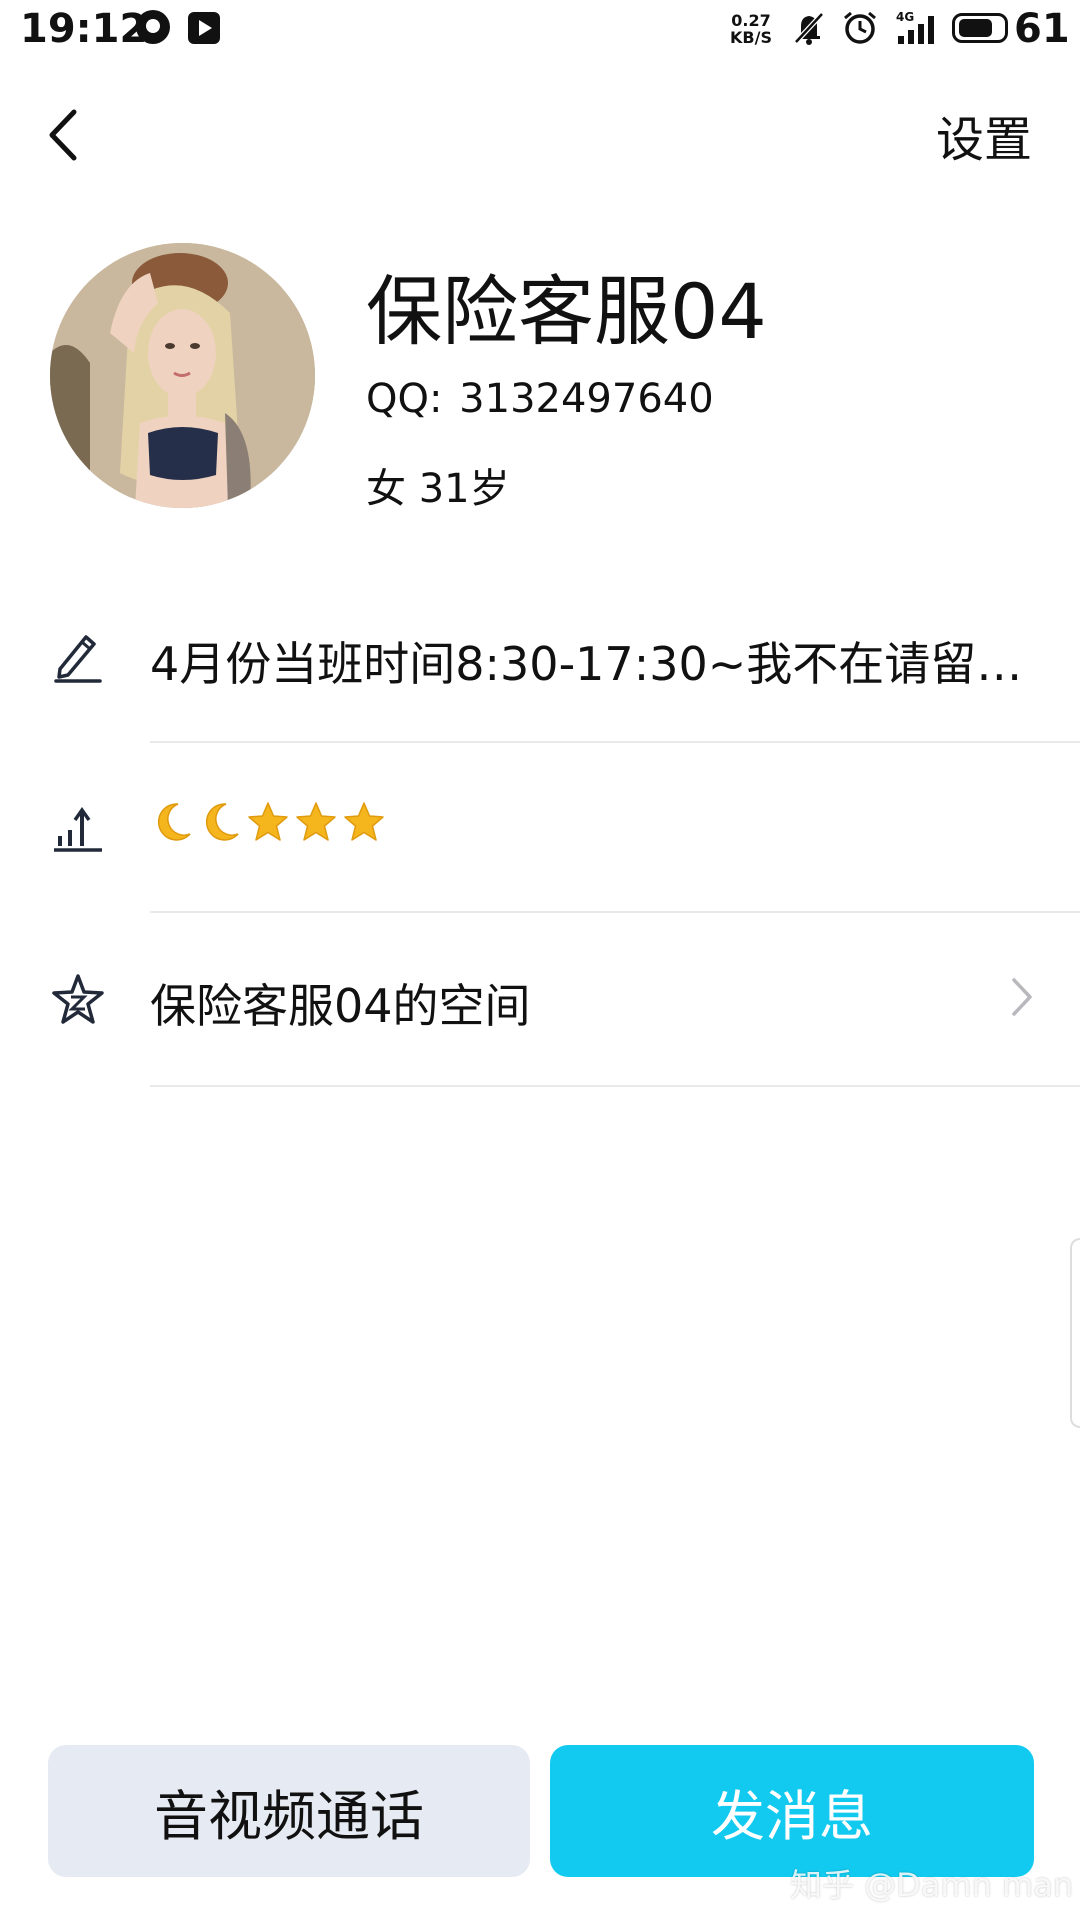 This screenshot has width=1080, height=1920. I want to click on send-message-button: 发消息, so click(792, 1811).